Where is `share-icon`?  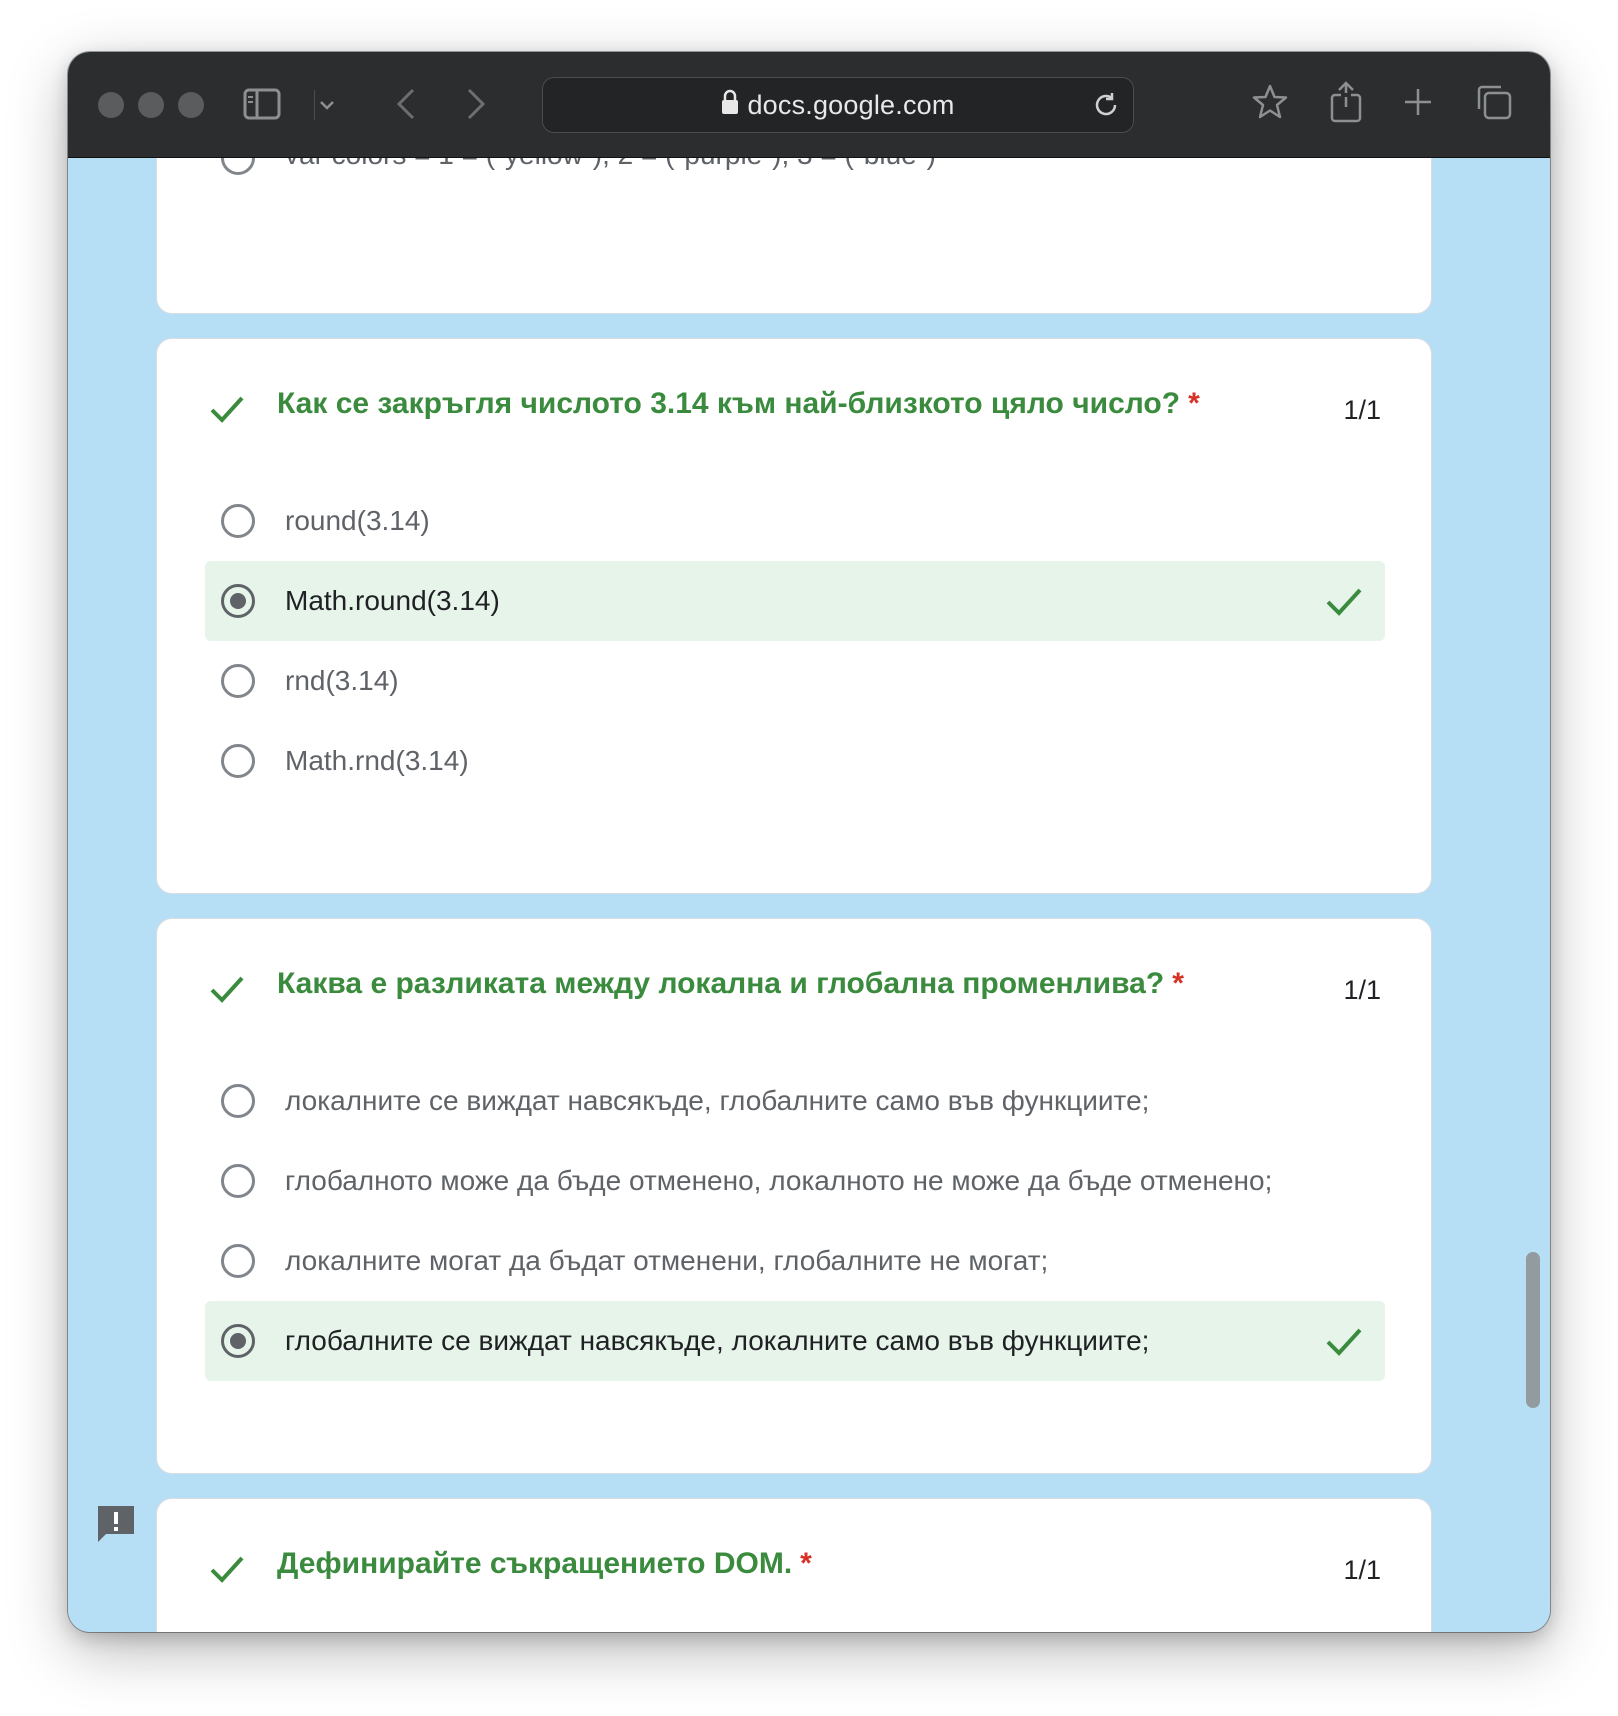
share-icon is located at coordinates (1346, 102).